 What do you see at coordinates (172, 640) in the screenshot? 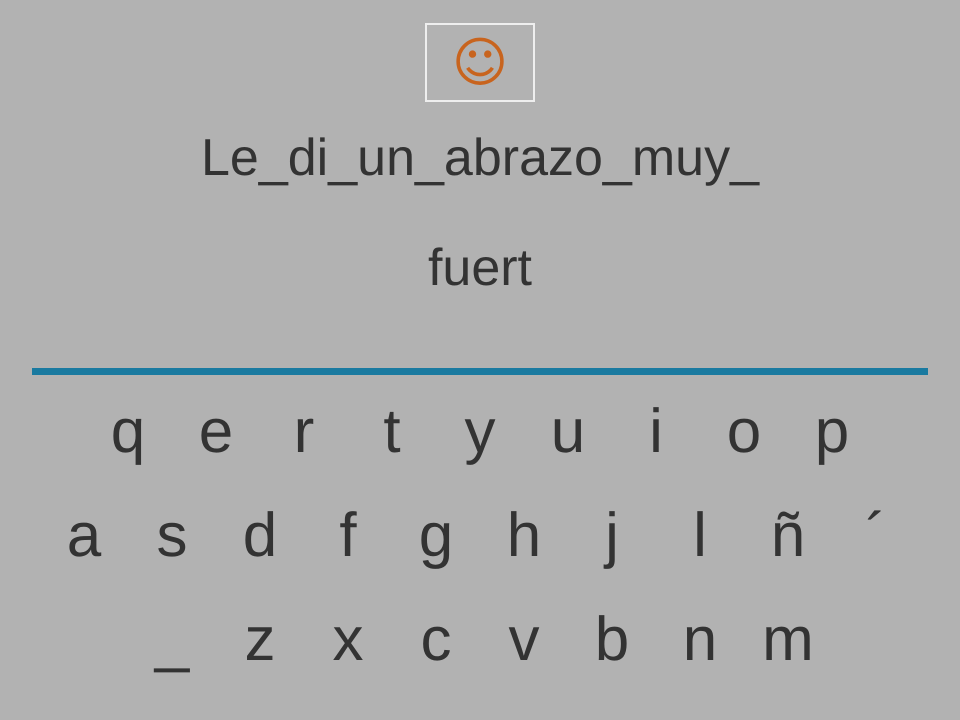
I see `letter-key: _` at bounding box center [172, 640].